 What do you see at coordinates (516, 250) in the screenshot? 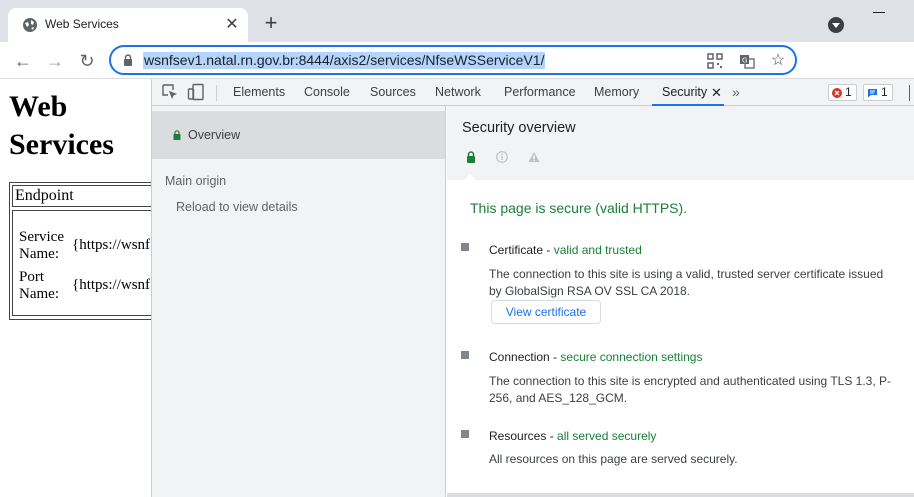
I see `certificate-title: Certificate` at bounding box center [516, 250].